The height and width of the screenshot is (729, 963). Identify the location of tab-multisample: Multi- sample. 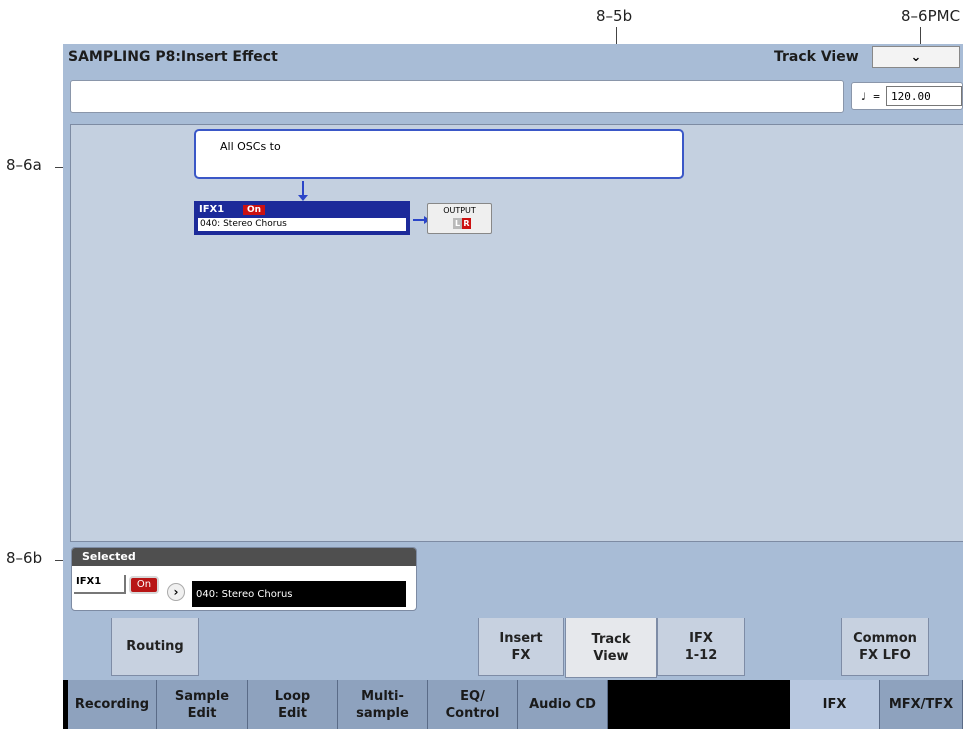
(383, 704).